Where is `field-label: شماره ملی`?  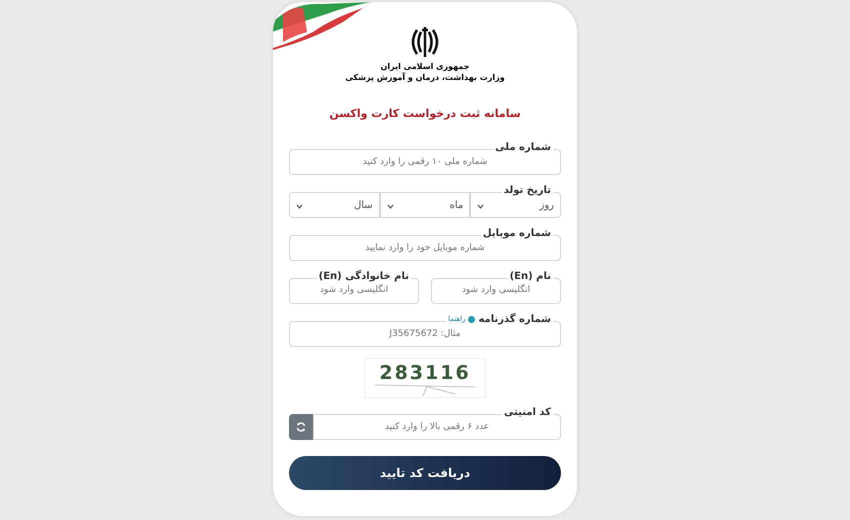
field-label: شماره ملی is located at coordinates (523, 147).